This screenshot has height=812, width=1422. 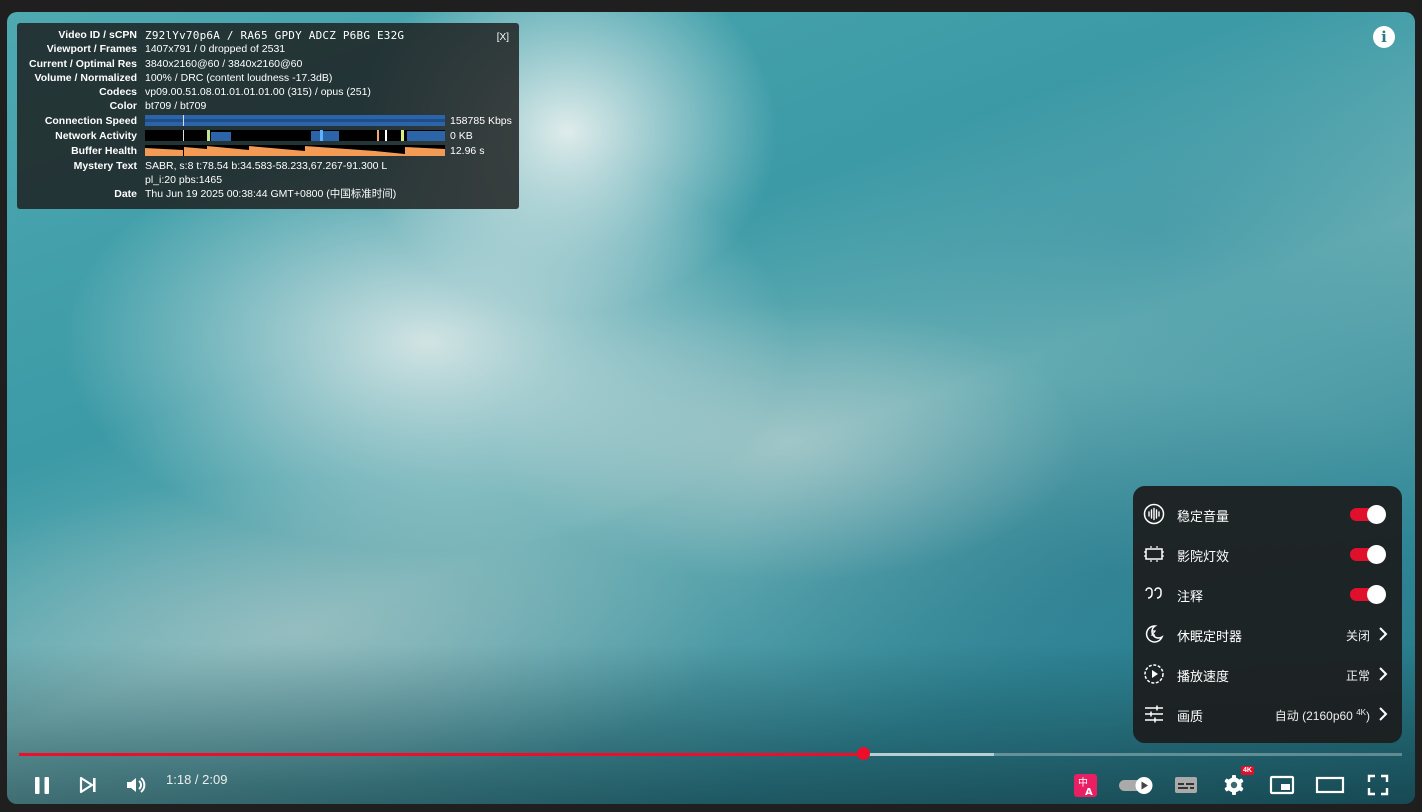 I want to click on volume-button, so click(x=136, y=785).